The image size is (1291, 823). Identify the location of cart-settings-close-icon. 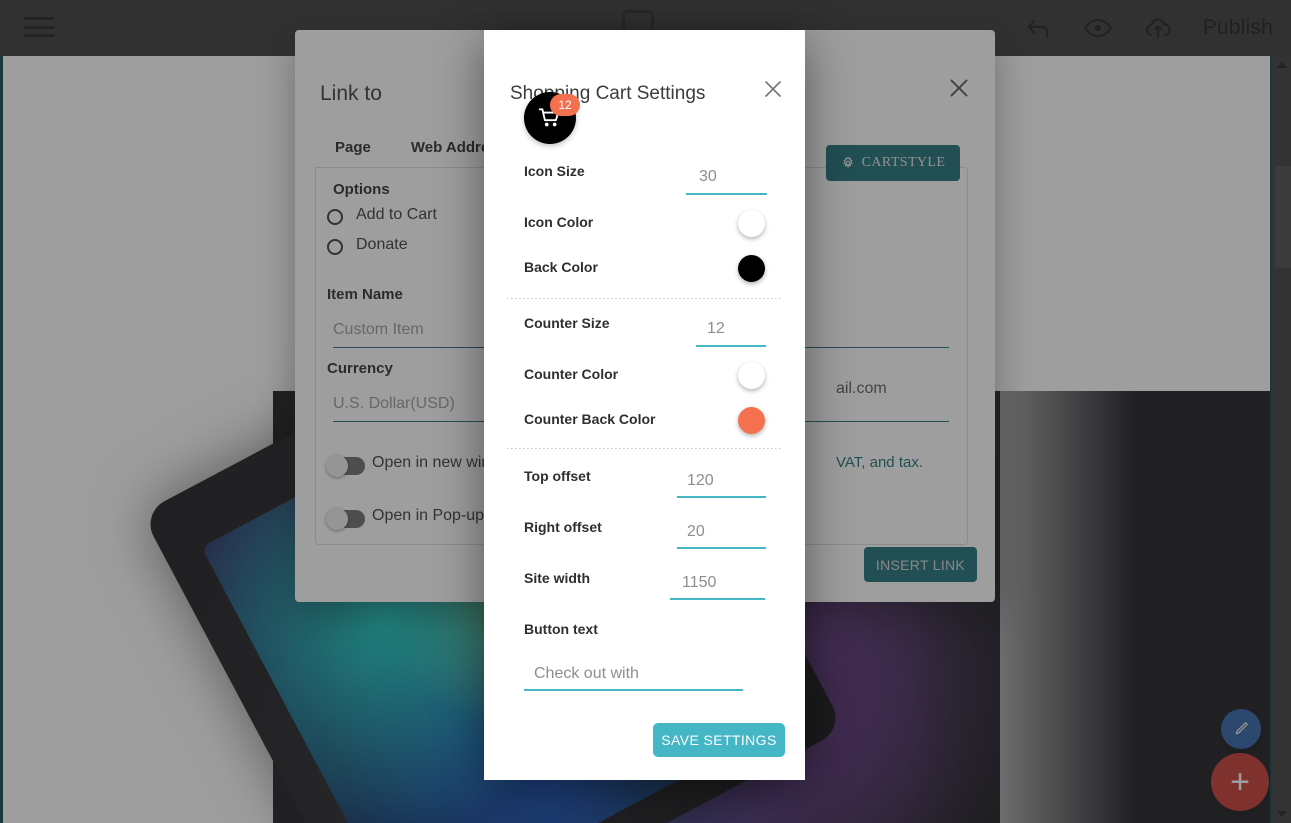
(773, 89).